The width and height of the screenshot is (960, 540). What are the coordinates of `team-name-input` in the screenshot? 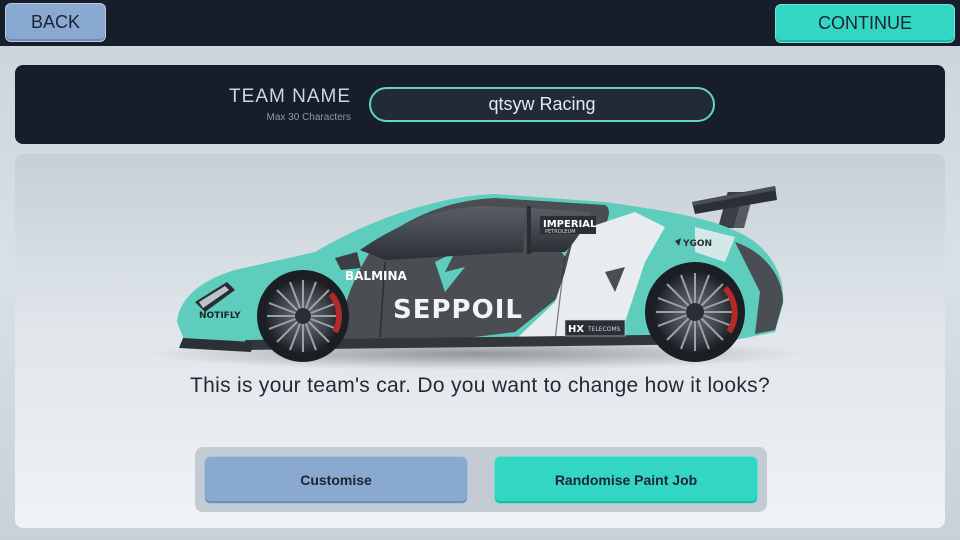 It's located at (542, 104).